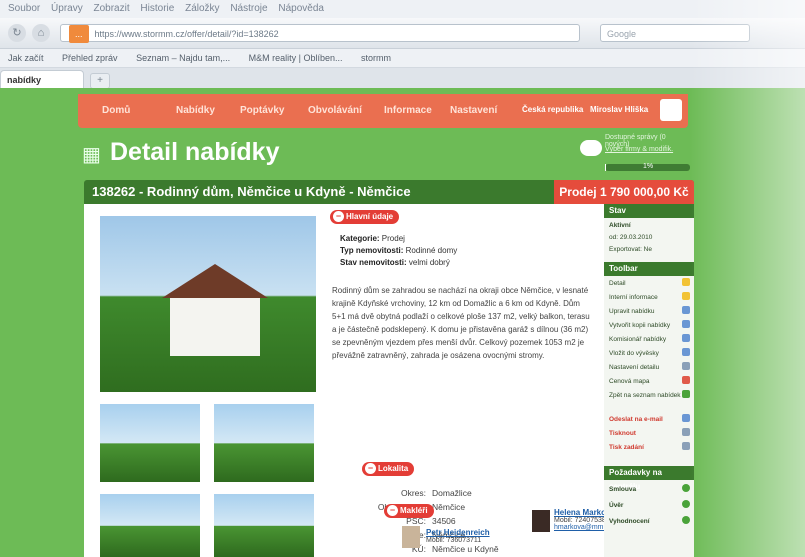  I want to click on nav-offers: Nabídky, so click(195, 110).